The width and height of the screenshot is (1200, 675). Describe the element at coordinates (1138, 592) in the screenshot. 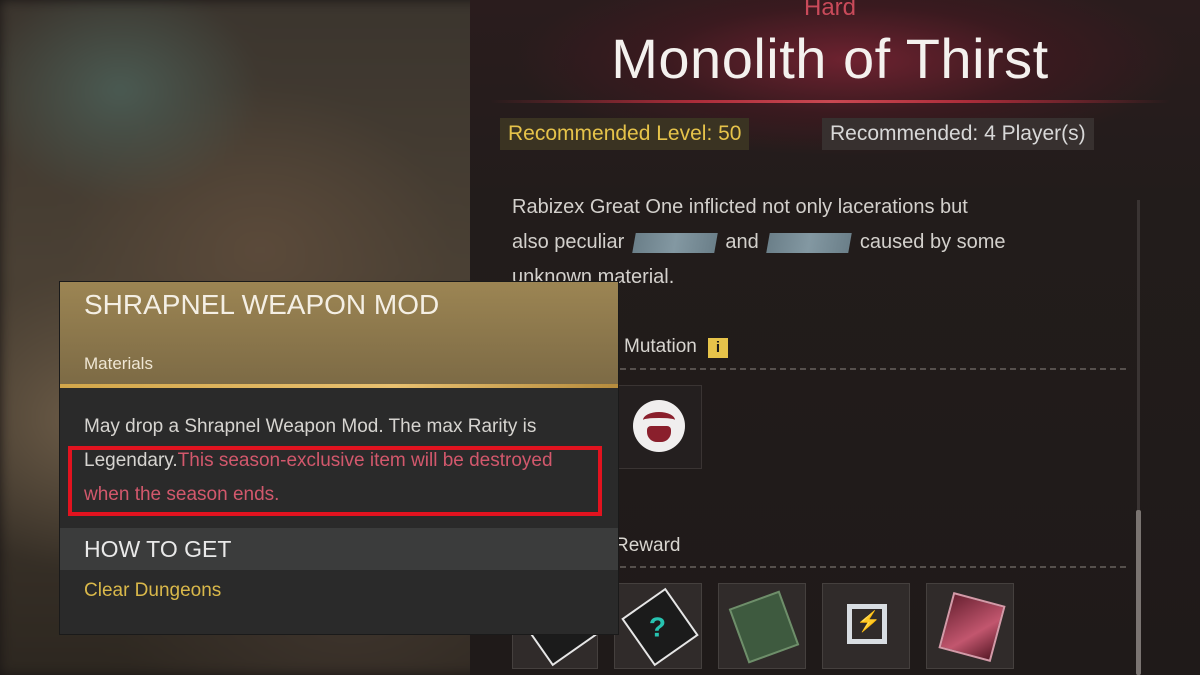

I see `scrollbar-thumb` at that location.